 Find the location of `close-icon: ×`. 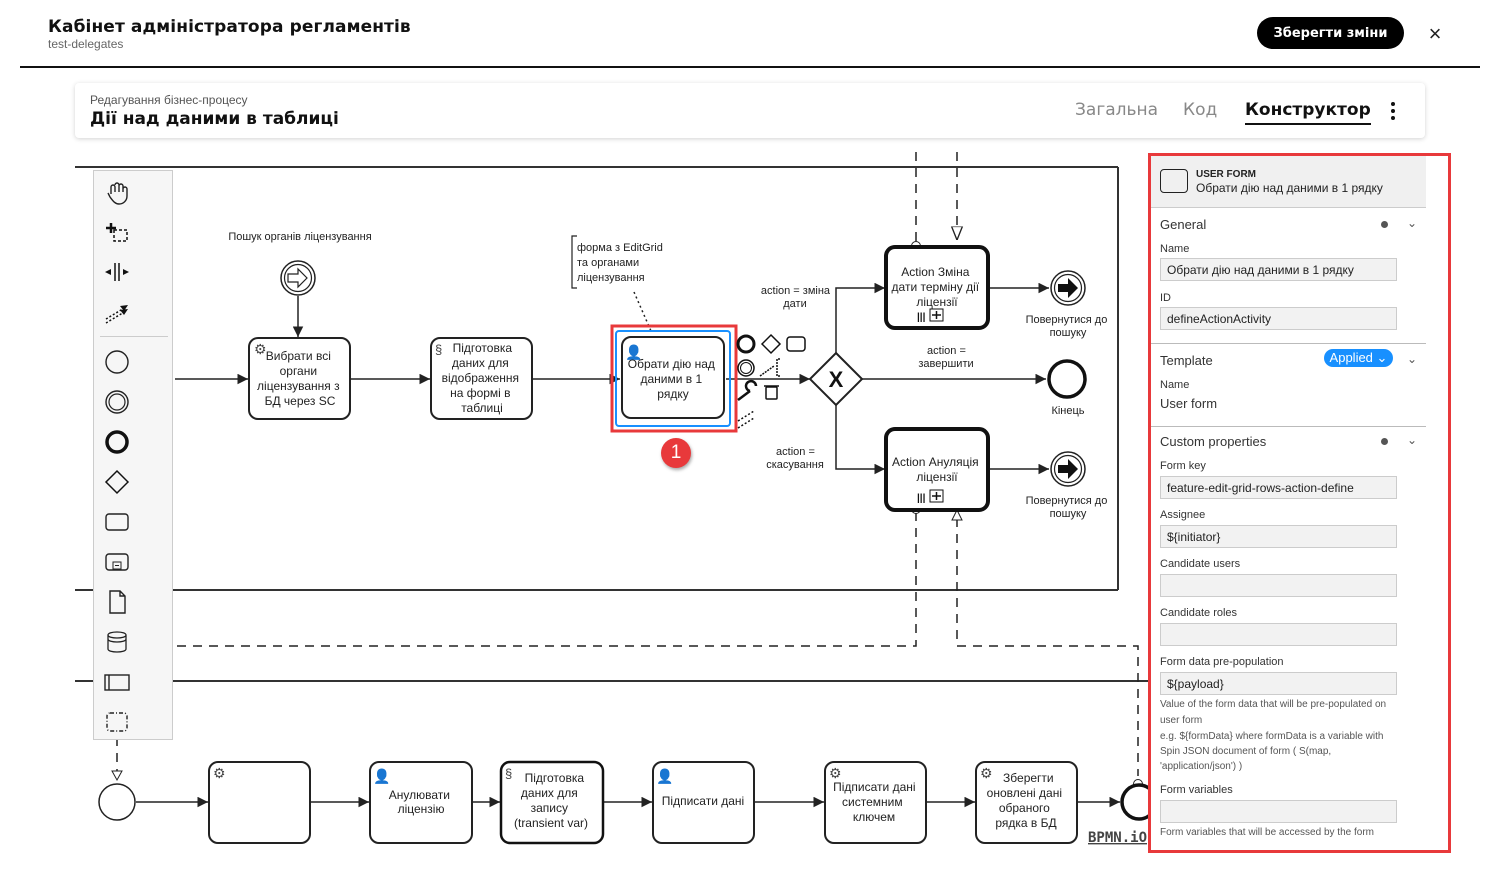

close-icon: × is located at coordinates (1435, 34).